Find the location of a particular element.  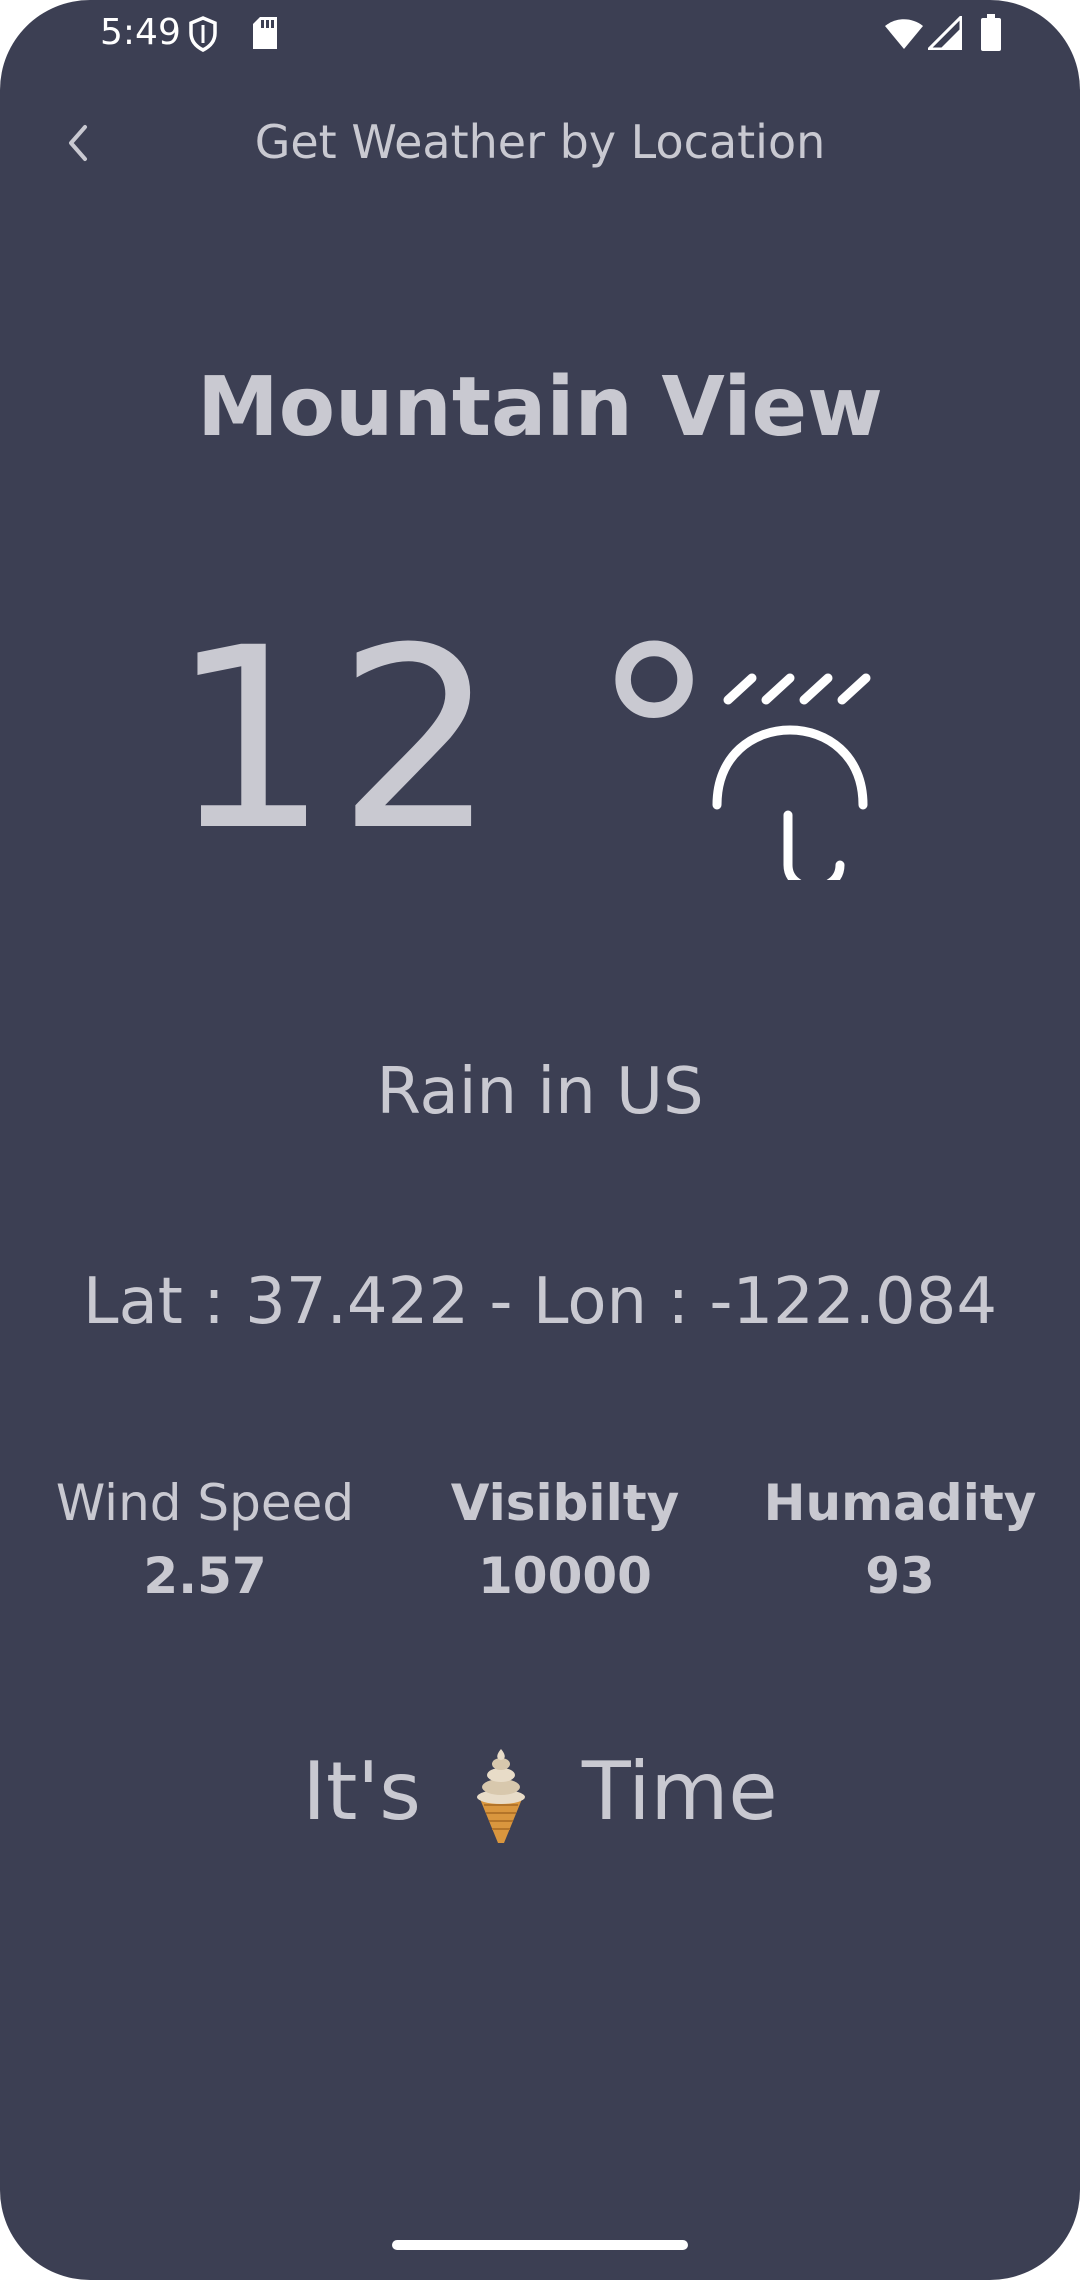

app-title: Get Weather by Location is located at coordinates (540, 142).